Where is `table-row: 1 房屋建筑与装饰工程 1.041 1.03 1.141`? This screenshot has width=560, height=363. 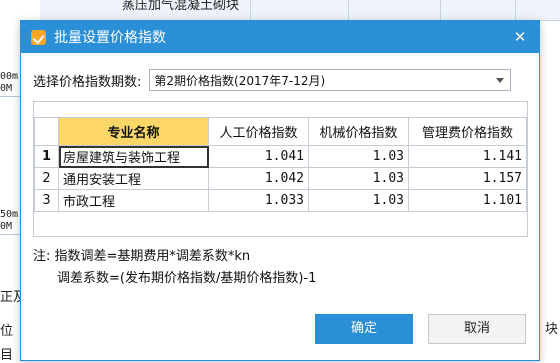
table-row: 1 房屋建筑与装饰工程 1.041 1.03 1.141 is located at coordinates (280, 156).